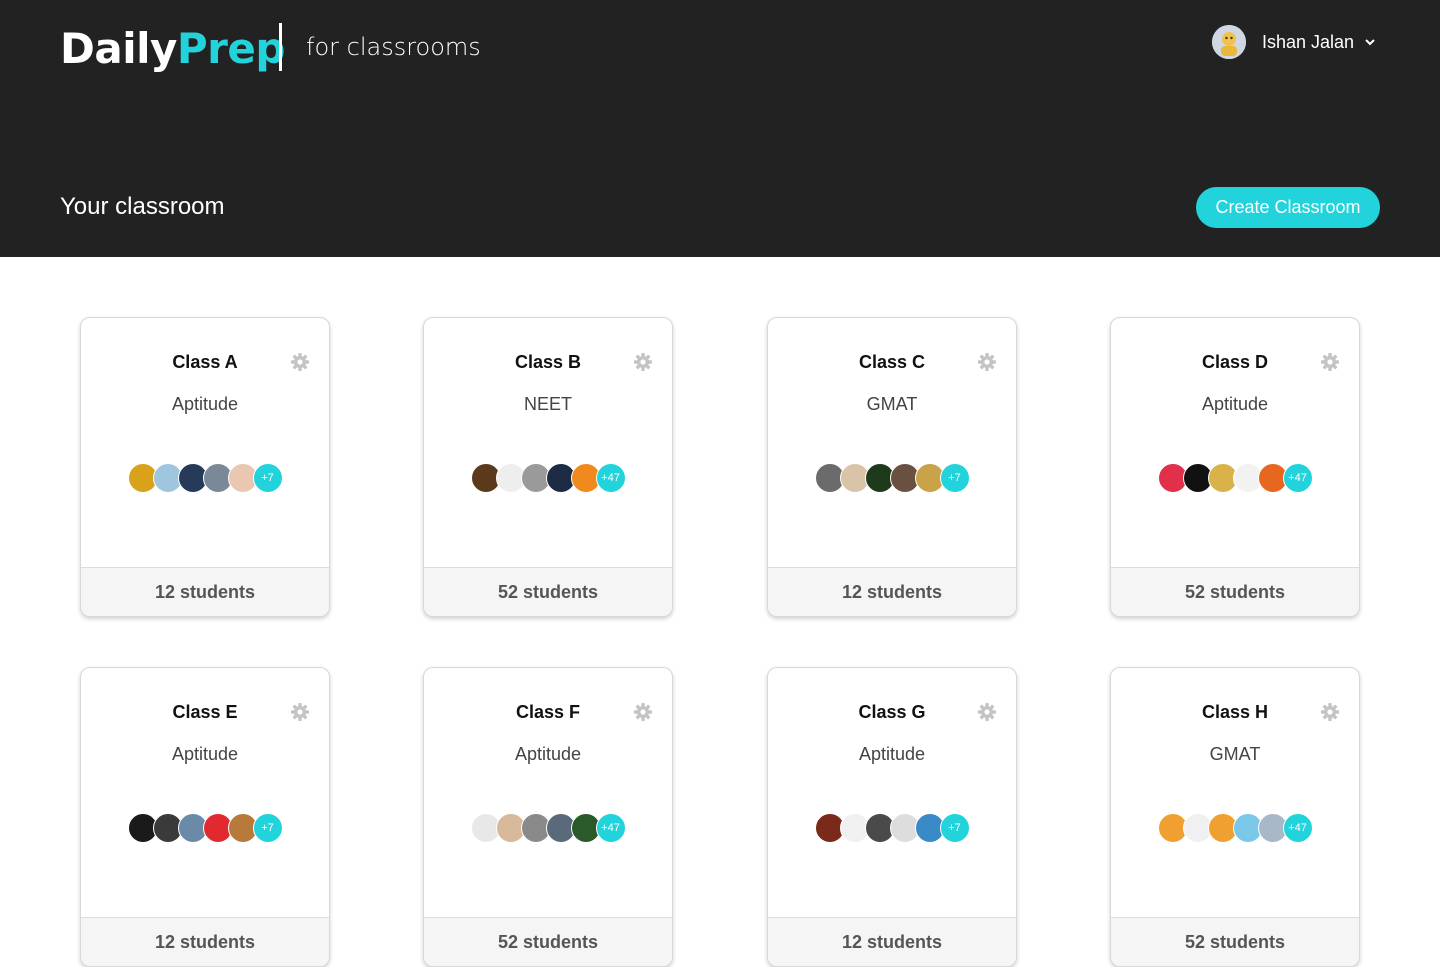 The width and height of the screenshot is (1440, 967). I want to click on class-card: Class C GMAT +7 12 students, so click(892, 467).